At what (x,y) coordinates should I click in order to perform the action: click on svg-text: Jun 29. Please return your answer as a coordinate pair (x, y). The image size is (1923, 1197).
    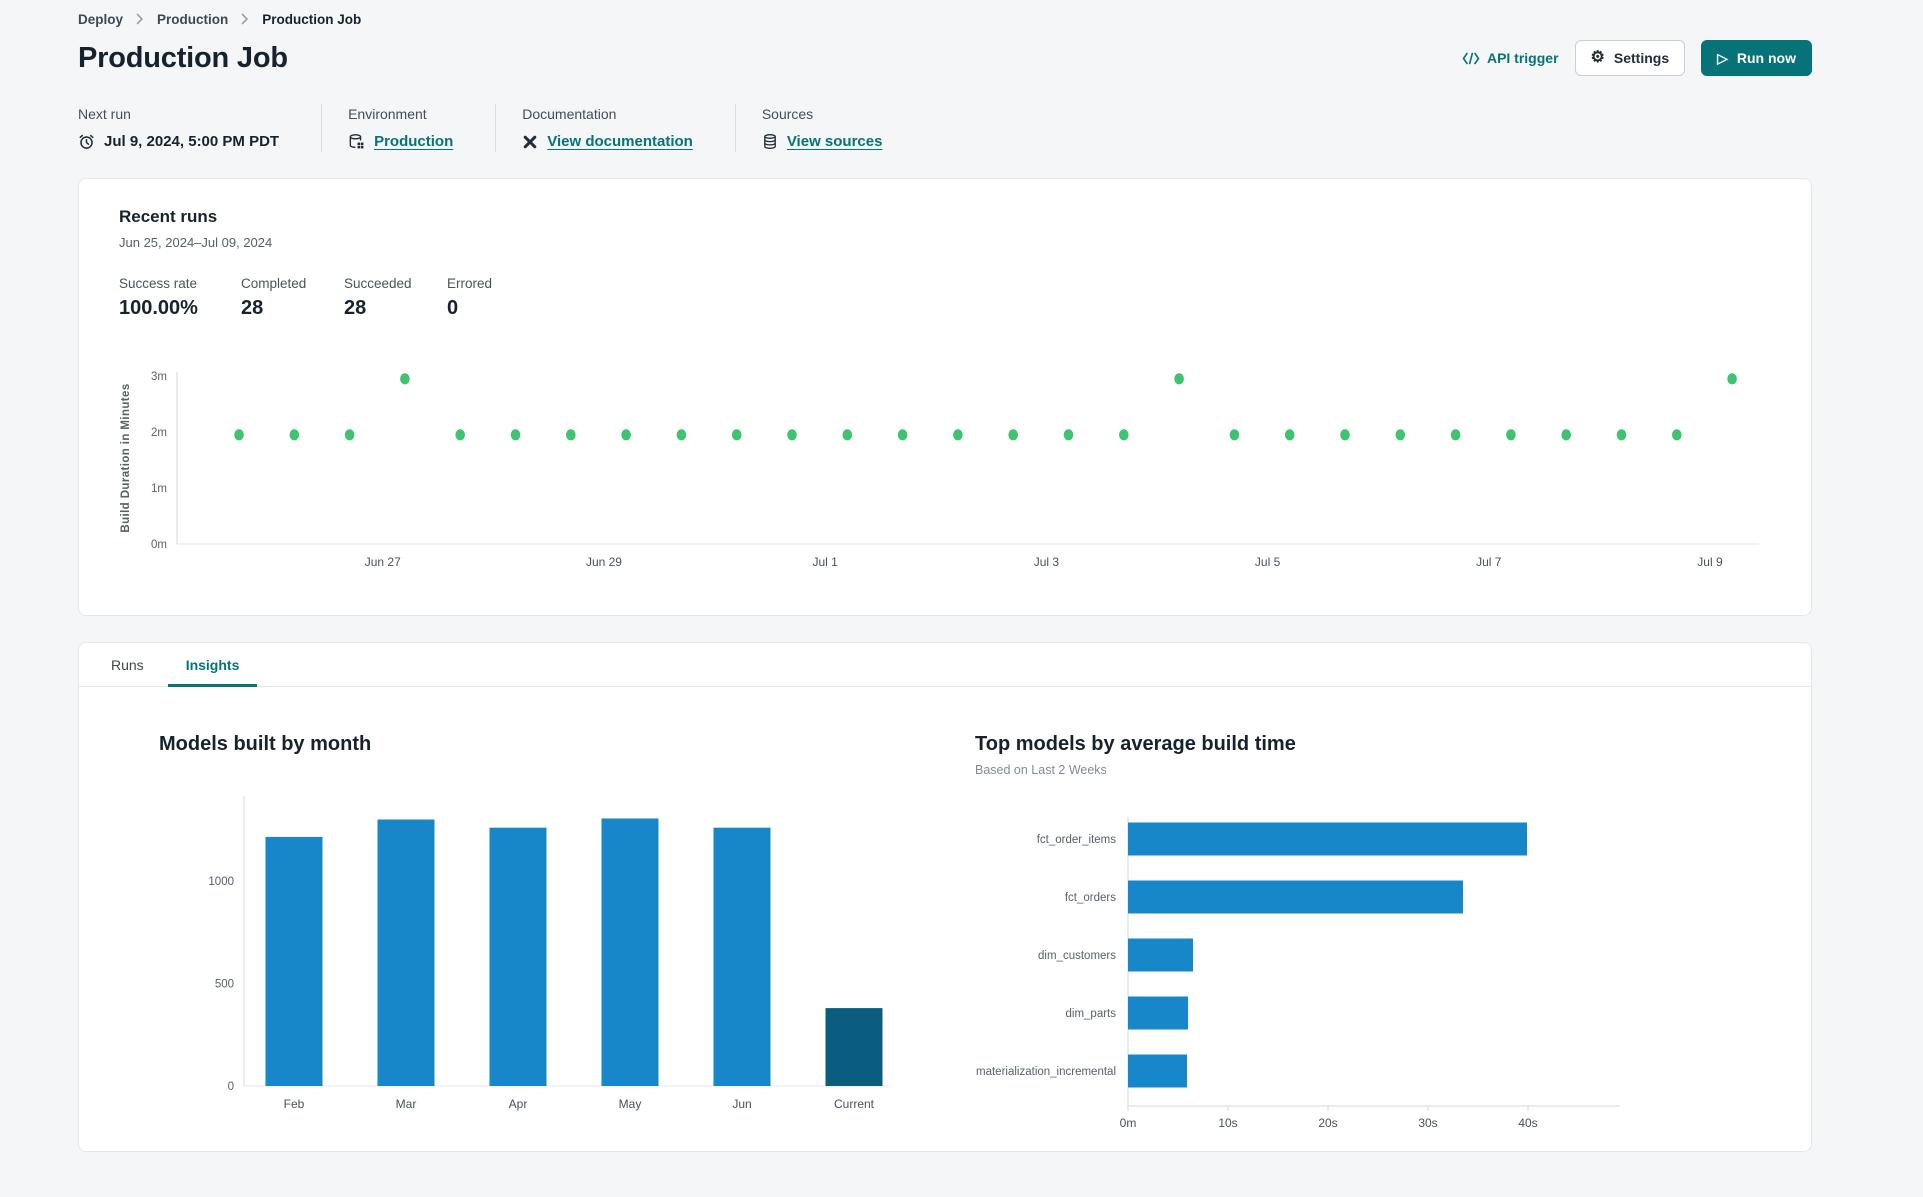
    Looking at the image, I should click on (604, 562).